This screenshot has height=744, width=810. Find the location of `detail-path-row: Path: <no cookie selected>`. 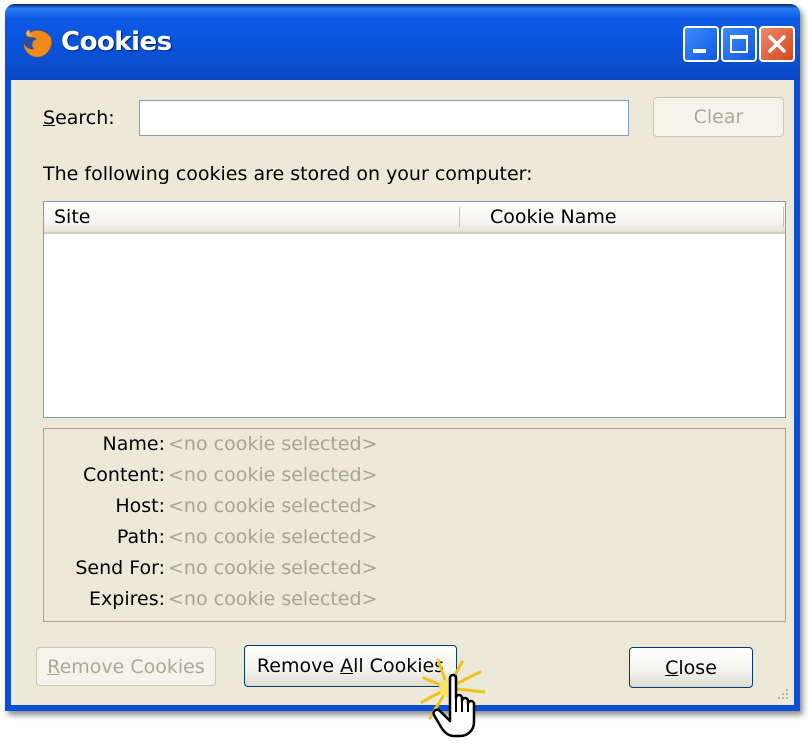

detail-path-row: Path: <no cookie selected> is located at coordinates (415, 541).